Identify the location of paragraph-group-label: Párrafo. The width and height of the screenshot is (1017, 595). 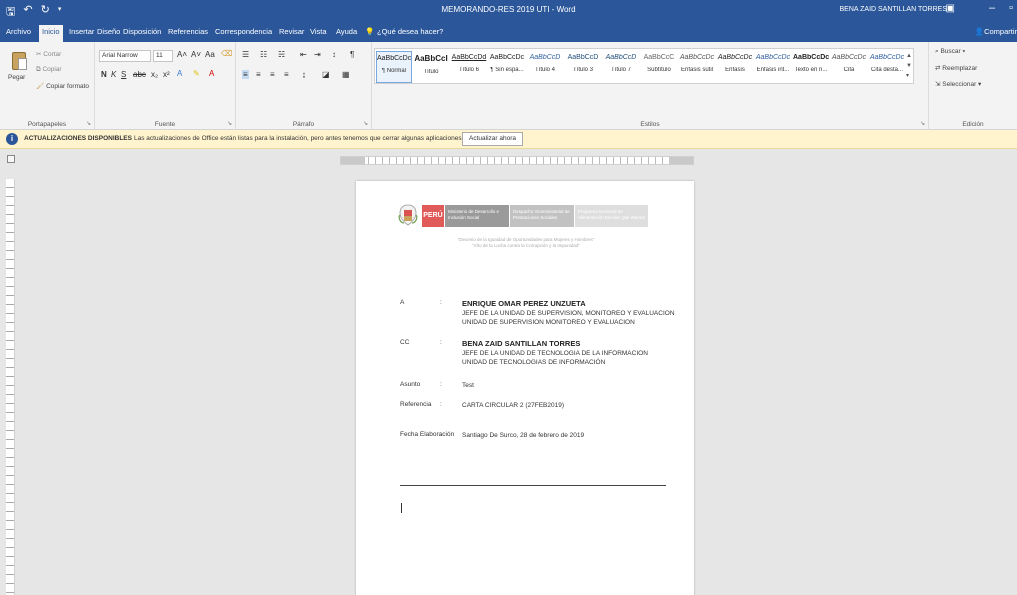
(303, 124).